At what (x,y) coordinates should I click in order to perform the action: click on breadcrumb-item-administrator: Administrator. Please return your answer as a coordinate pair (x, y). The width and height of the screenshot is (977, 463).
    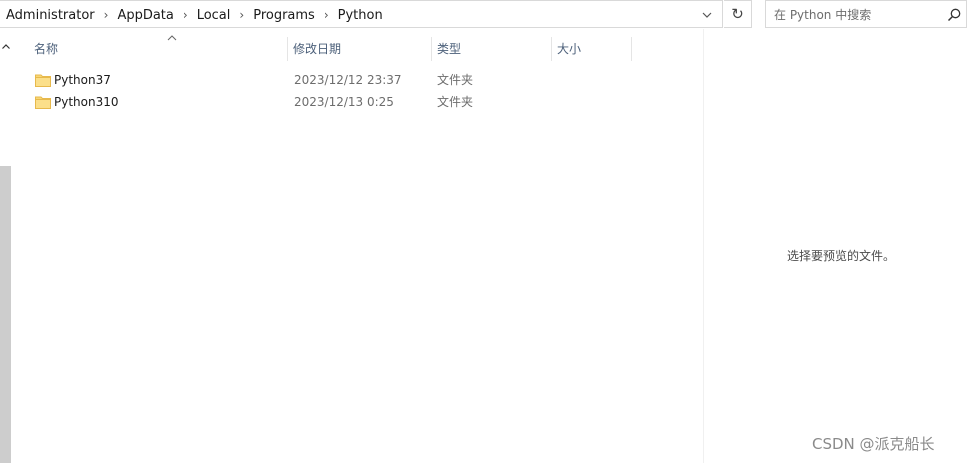
    Looking at the image, I should click on (50, 15).